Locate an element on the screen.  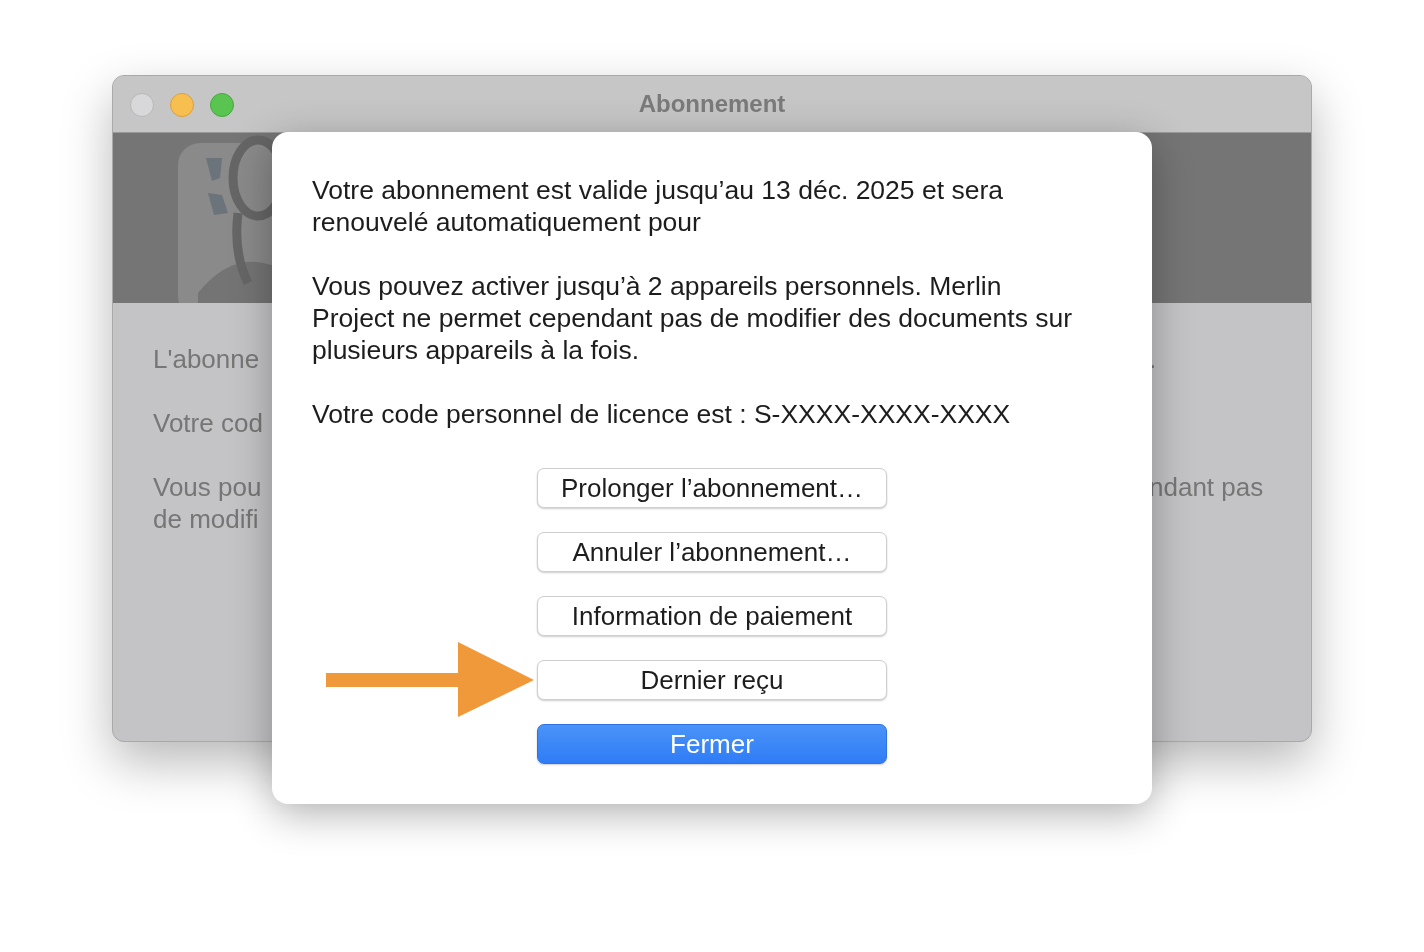
dialog-text: Vous pouvez activer jusqu’à 2 appareils personnels. Merlin Project ne permet cependant pas de modifier des documents sur plusieurs appareils à la fois. is located at coordinates (693, 318).